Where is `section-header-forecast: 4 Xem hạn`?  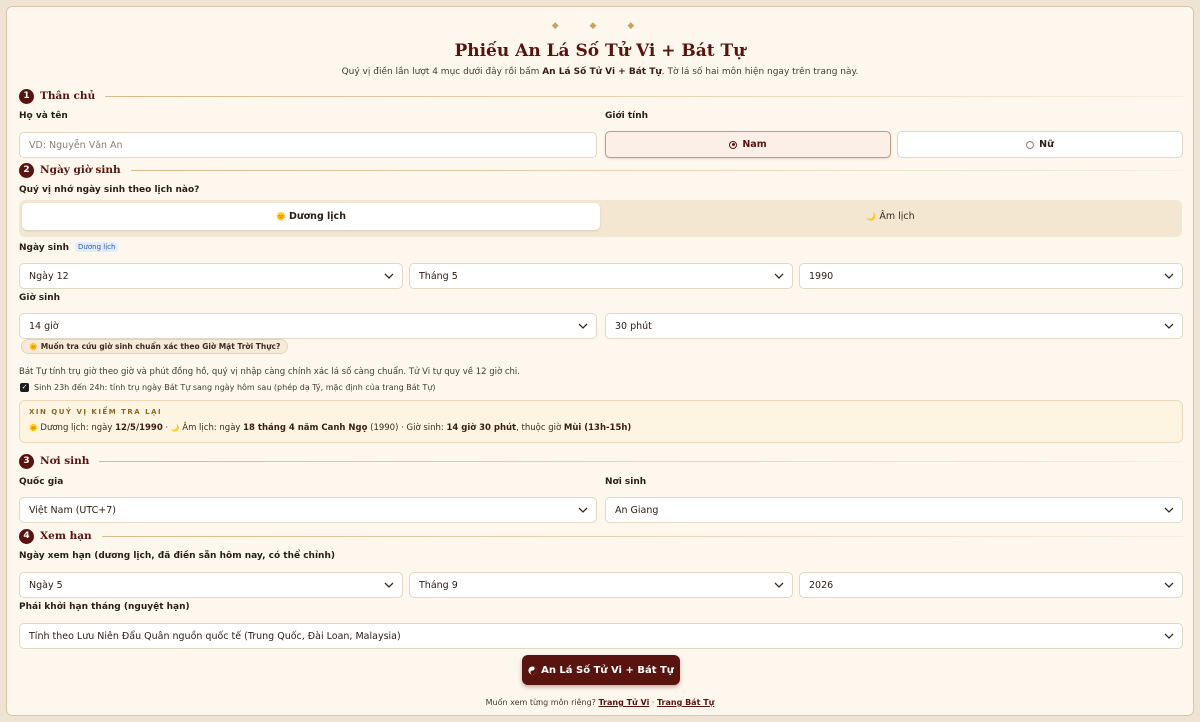
section-header-forecast: 4 Xem hạn is located at coordinates (601, 536).